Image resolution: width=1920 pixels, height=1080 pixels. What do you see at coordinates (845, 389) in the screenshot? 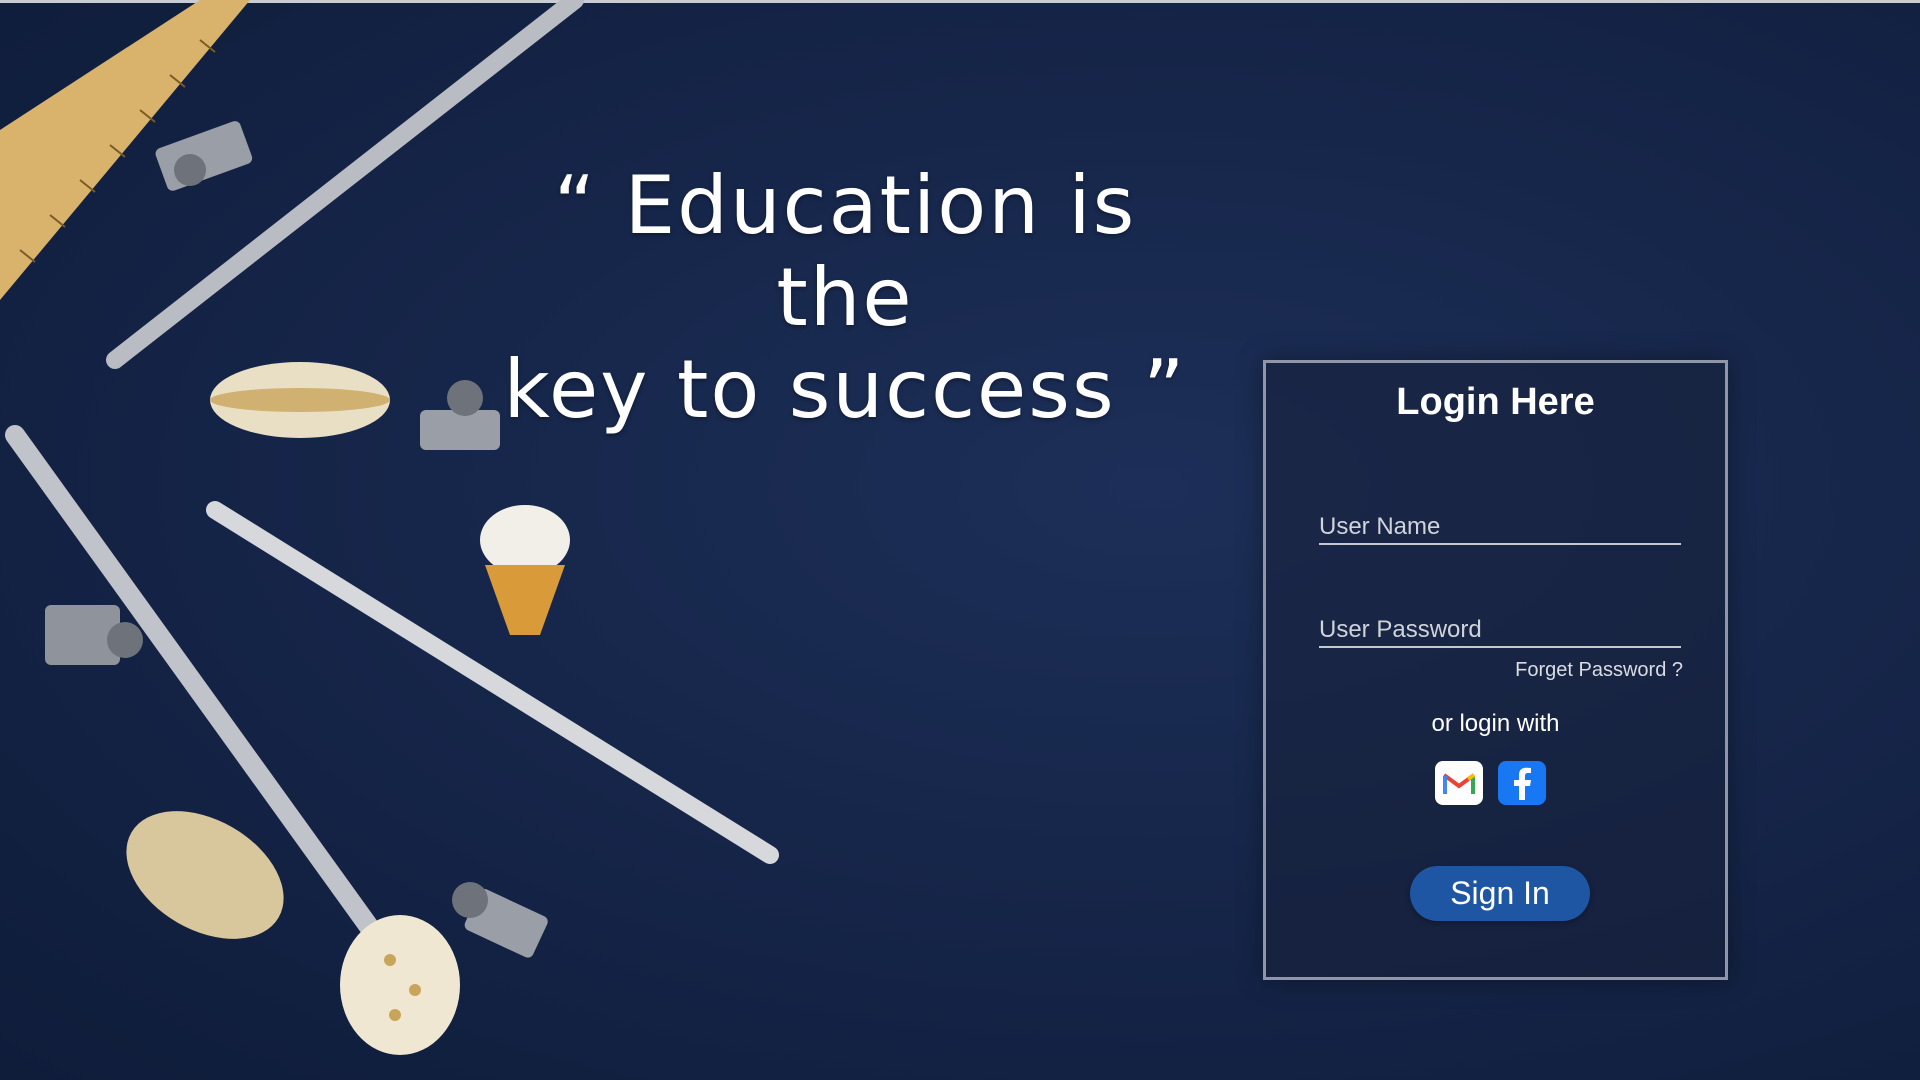
I see `quote-line-2: key to success ”` at bounding box center [845, 389].